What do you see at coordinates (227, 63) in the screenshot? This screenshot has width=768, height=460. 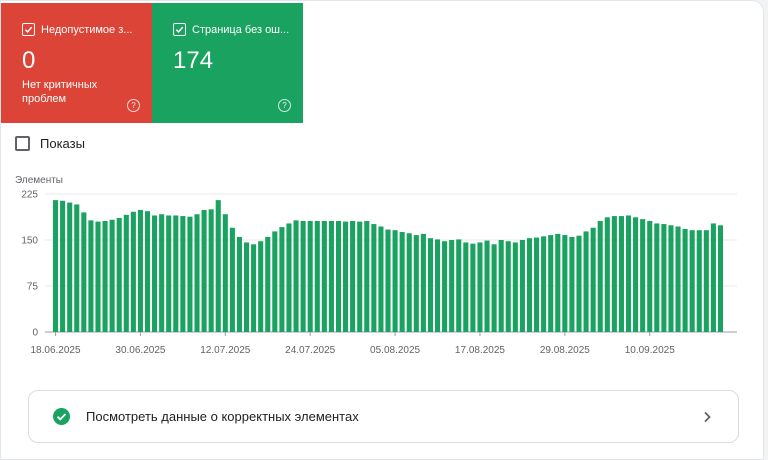 I see `valid-card: Страница без ош... 174 ?` at bounding box center [227, 63].